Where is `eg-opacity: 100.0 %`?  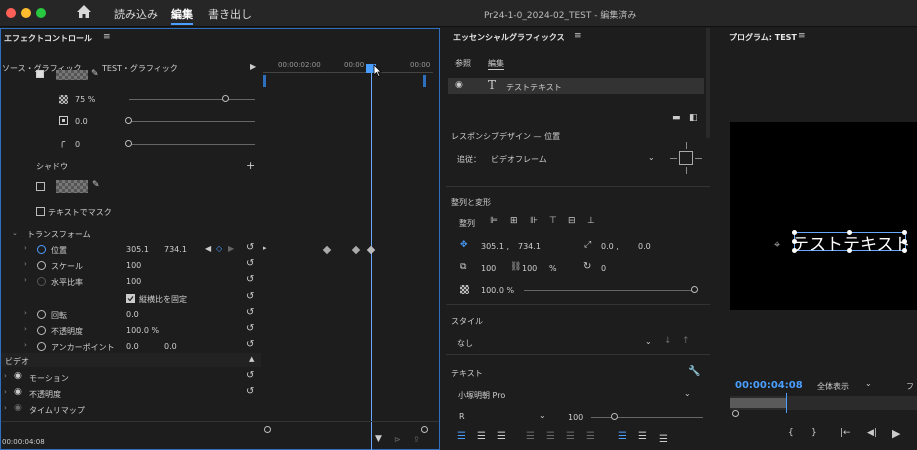 eg-opacity: 100.0 % is located at coordinates (497, 290).